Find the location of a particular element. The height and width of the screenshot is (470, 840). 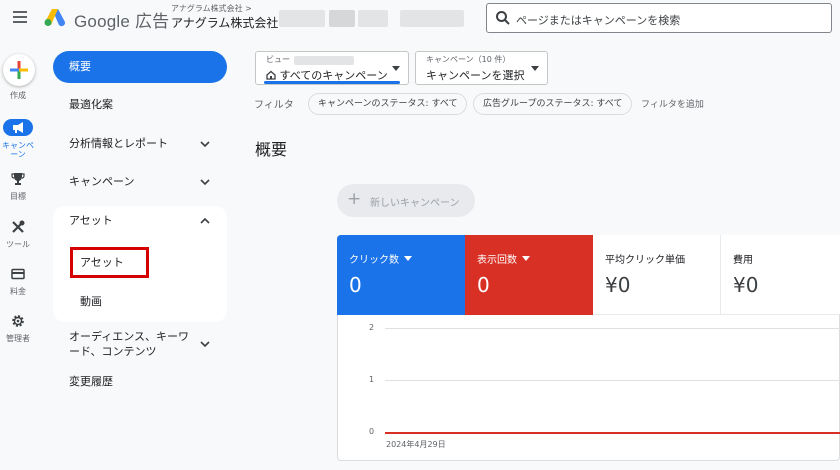

view-dropdown-label: ビュー is located at coordinates (278, 59).